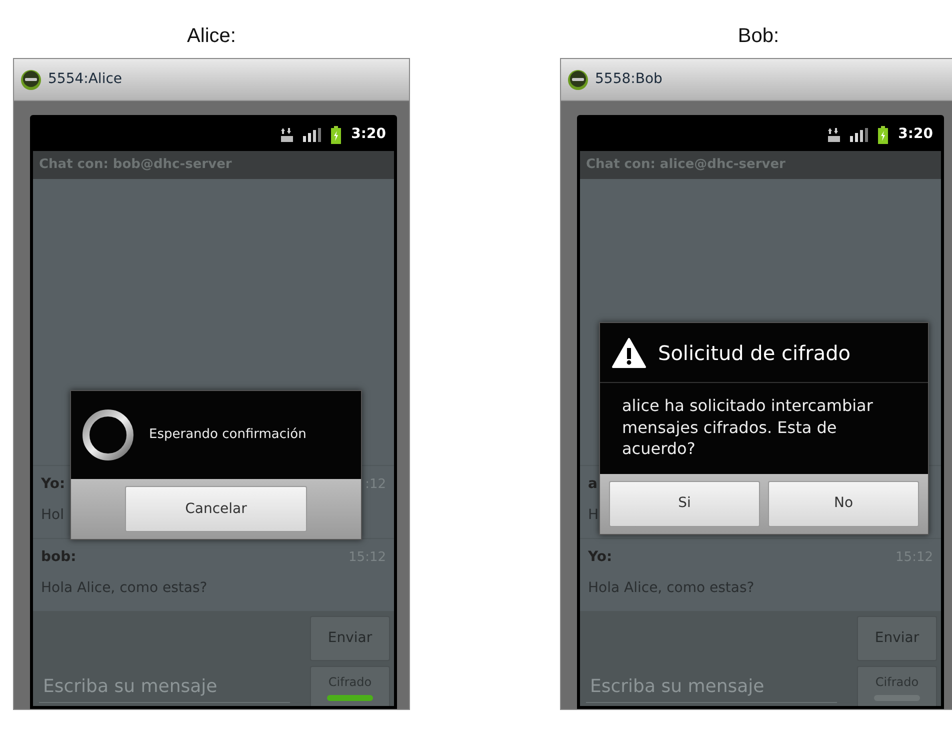 Image resolution: width=952 pixels, height=735 pixels. Describe the element at coordinates (628, 79) in the screenshot. I see `window-title: 5558:Bob` at that location.